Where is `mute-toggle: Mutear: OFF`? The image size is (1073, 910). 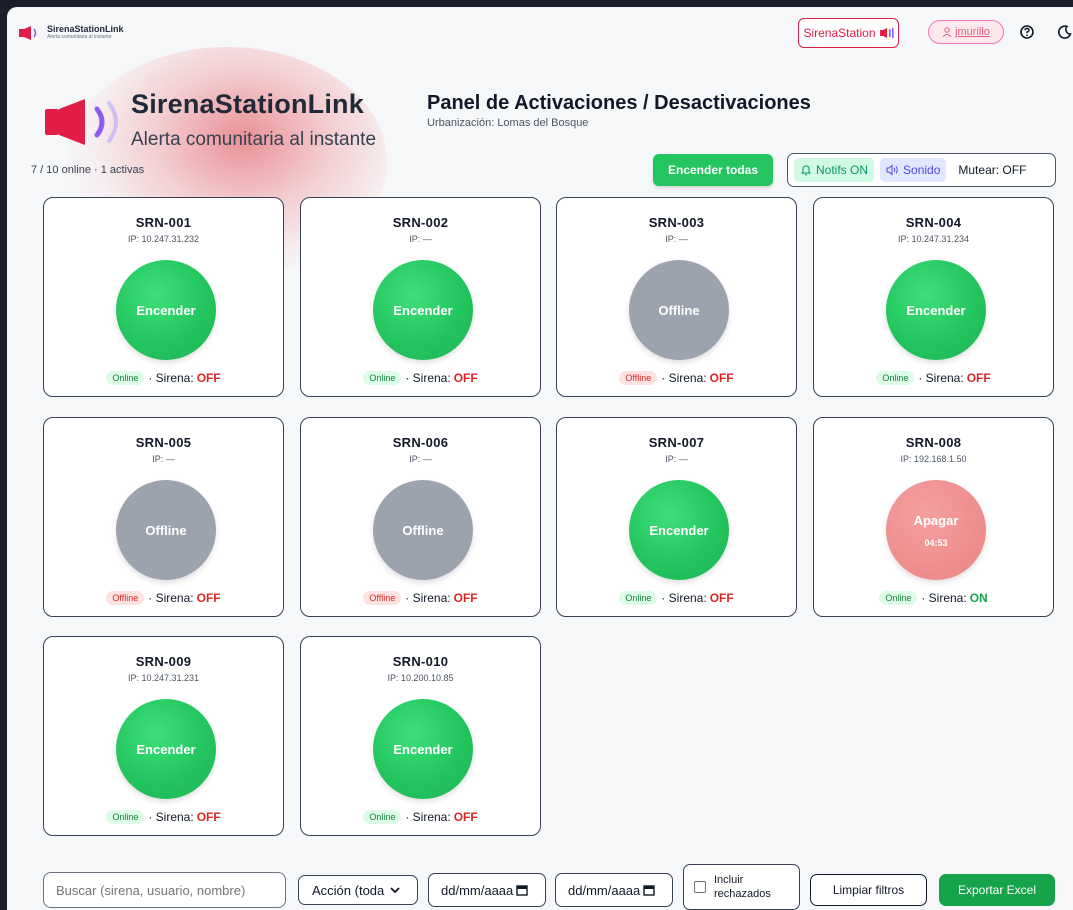 mute-toggle: Mutear: OFF is located at coordinates (992, 170).